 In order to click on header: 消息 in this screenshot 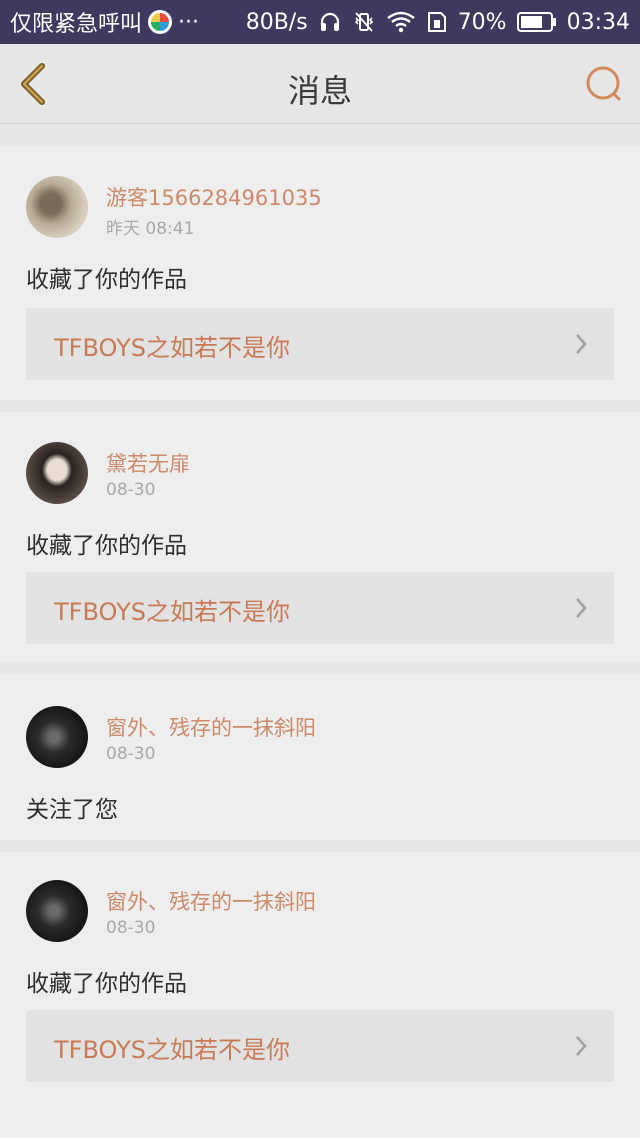, I will do `click(320, 84)`.